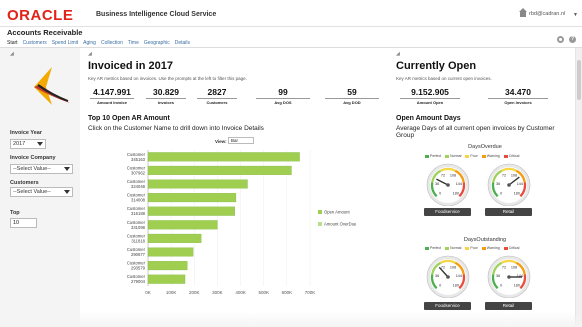 This screenshot has height=327, width=582. What do you see at coordinates (430, 101) in the screenshot?
I see `kpi-label: Amount Open` at bounding box center [430, 101].